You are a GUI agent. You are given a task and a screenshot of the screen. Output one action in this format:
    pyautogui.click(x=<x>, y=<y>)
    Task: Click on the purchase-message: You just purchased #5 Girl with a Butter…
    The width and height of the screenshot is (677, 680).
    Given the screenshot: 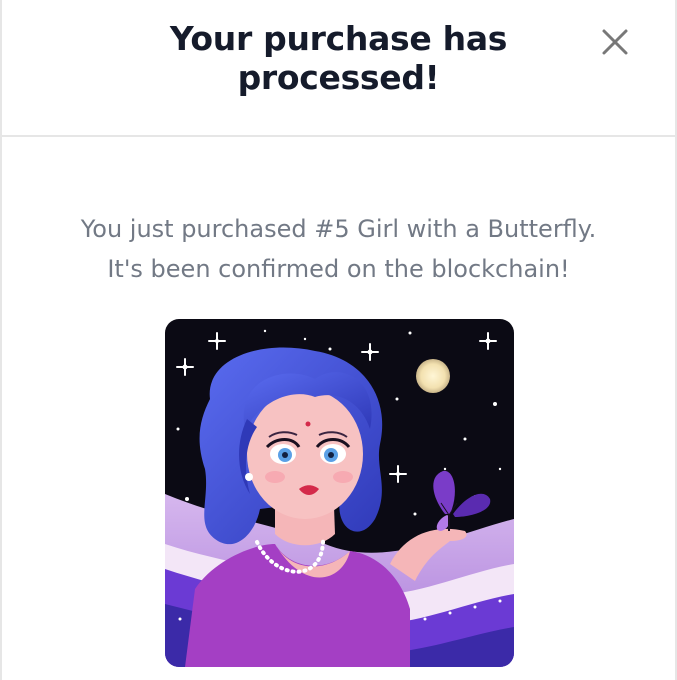 What is the action you would take?
    pyautogui.click(x=338, y=249)
    